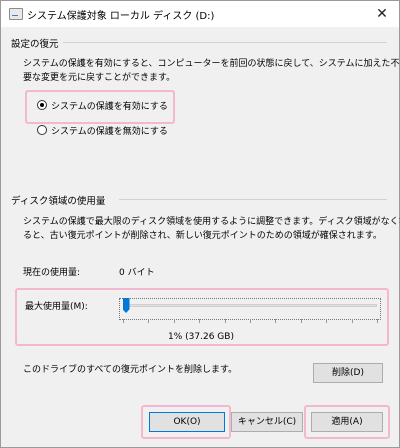  I want to click on window-title: システム保護対象 ローカル ディスク (D:), so click(121, 16).